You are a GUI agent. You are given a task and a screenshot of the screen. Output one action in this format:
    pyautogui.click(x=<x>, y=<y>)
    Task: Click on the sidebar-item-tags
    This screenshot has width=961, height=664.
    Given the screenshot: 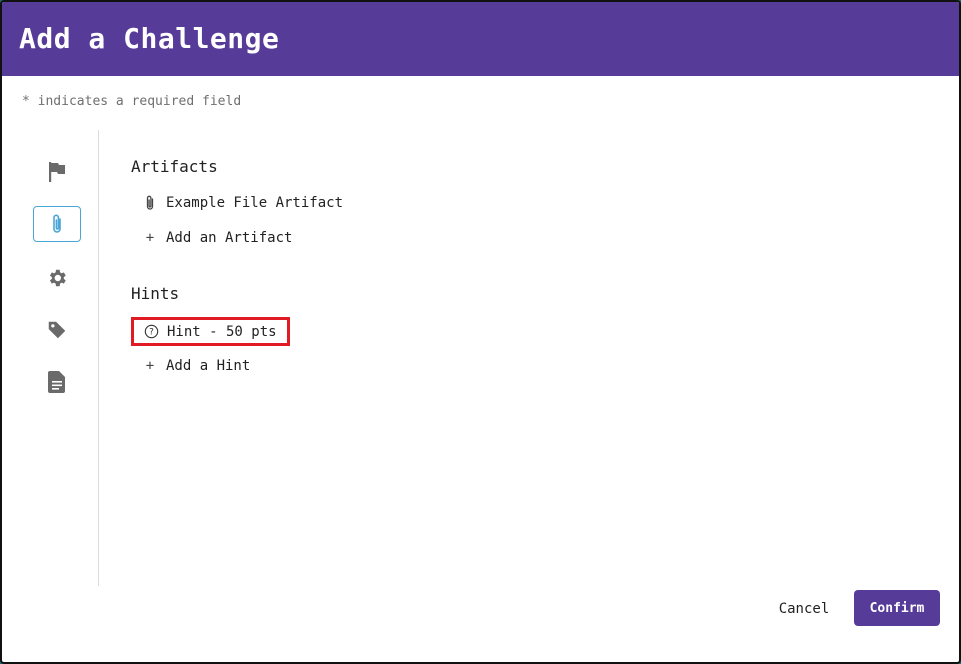 What is the action you would take?
    pyautogui.click(x=57, y=330)
    